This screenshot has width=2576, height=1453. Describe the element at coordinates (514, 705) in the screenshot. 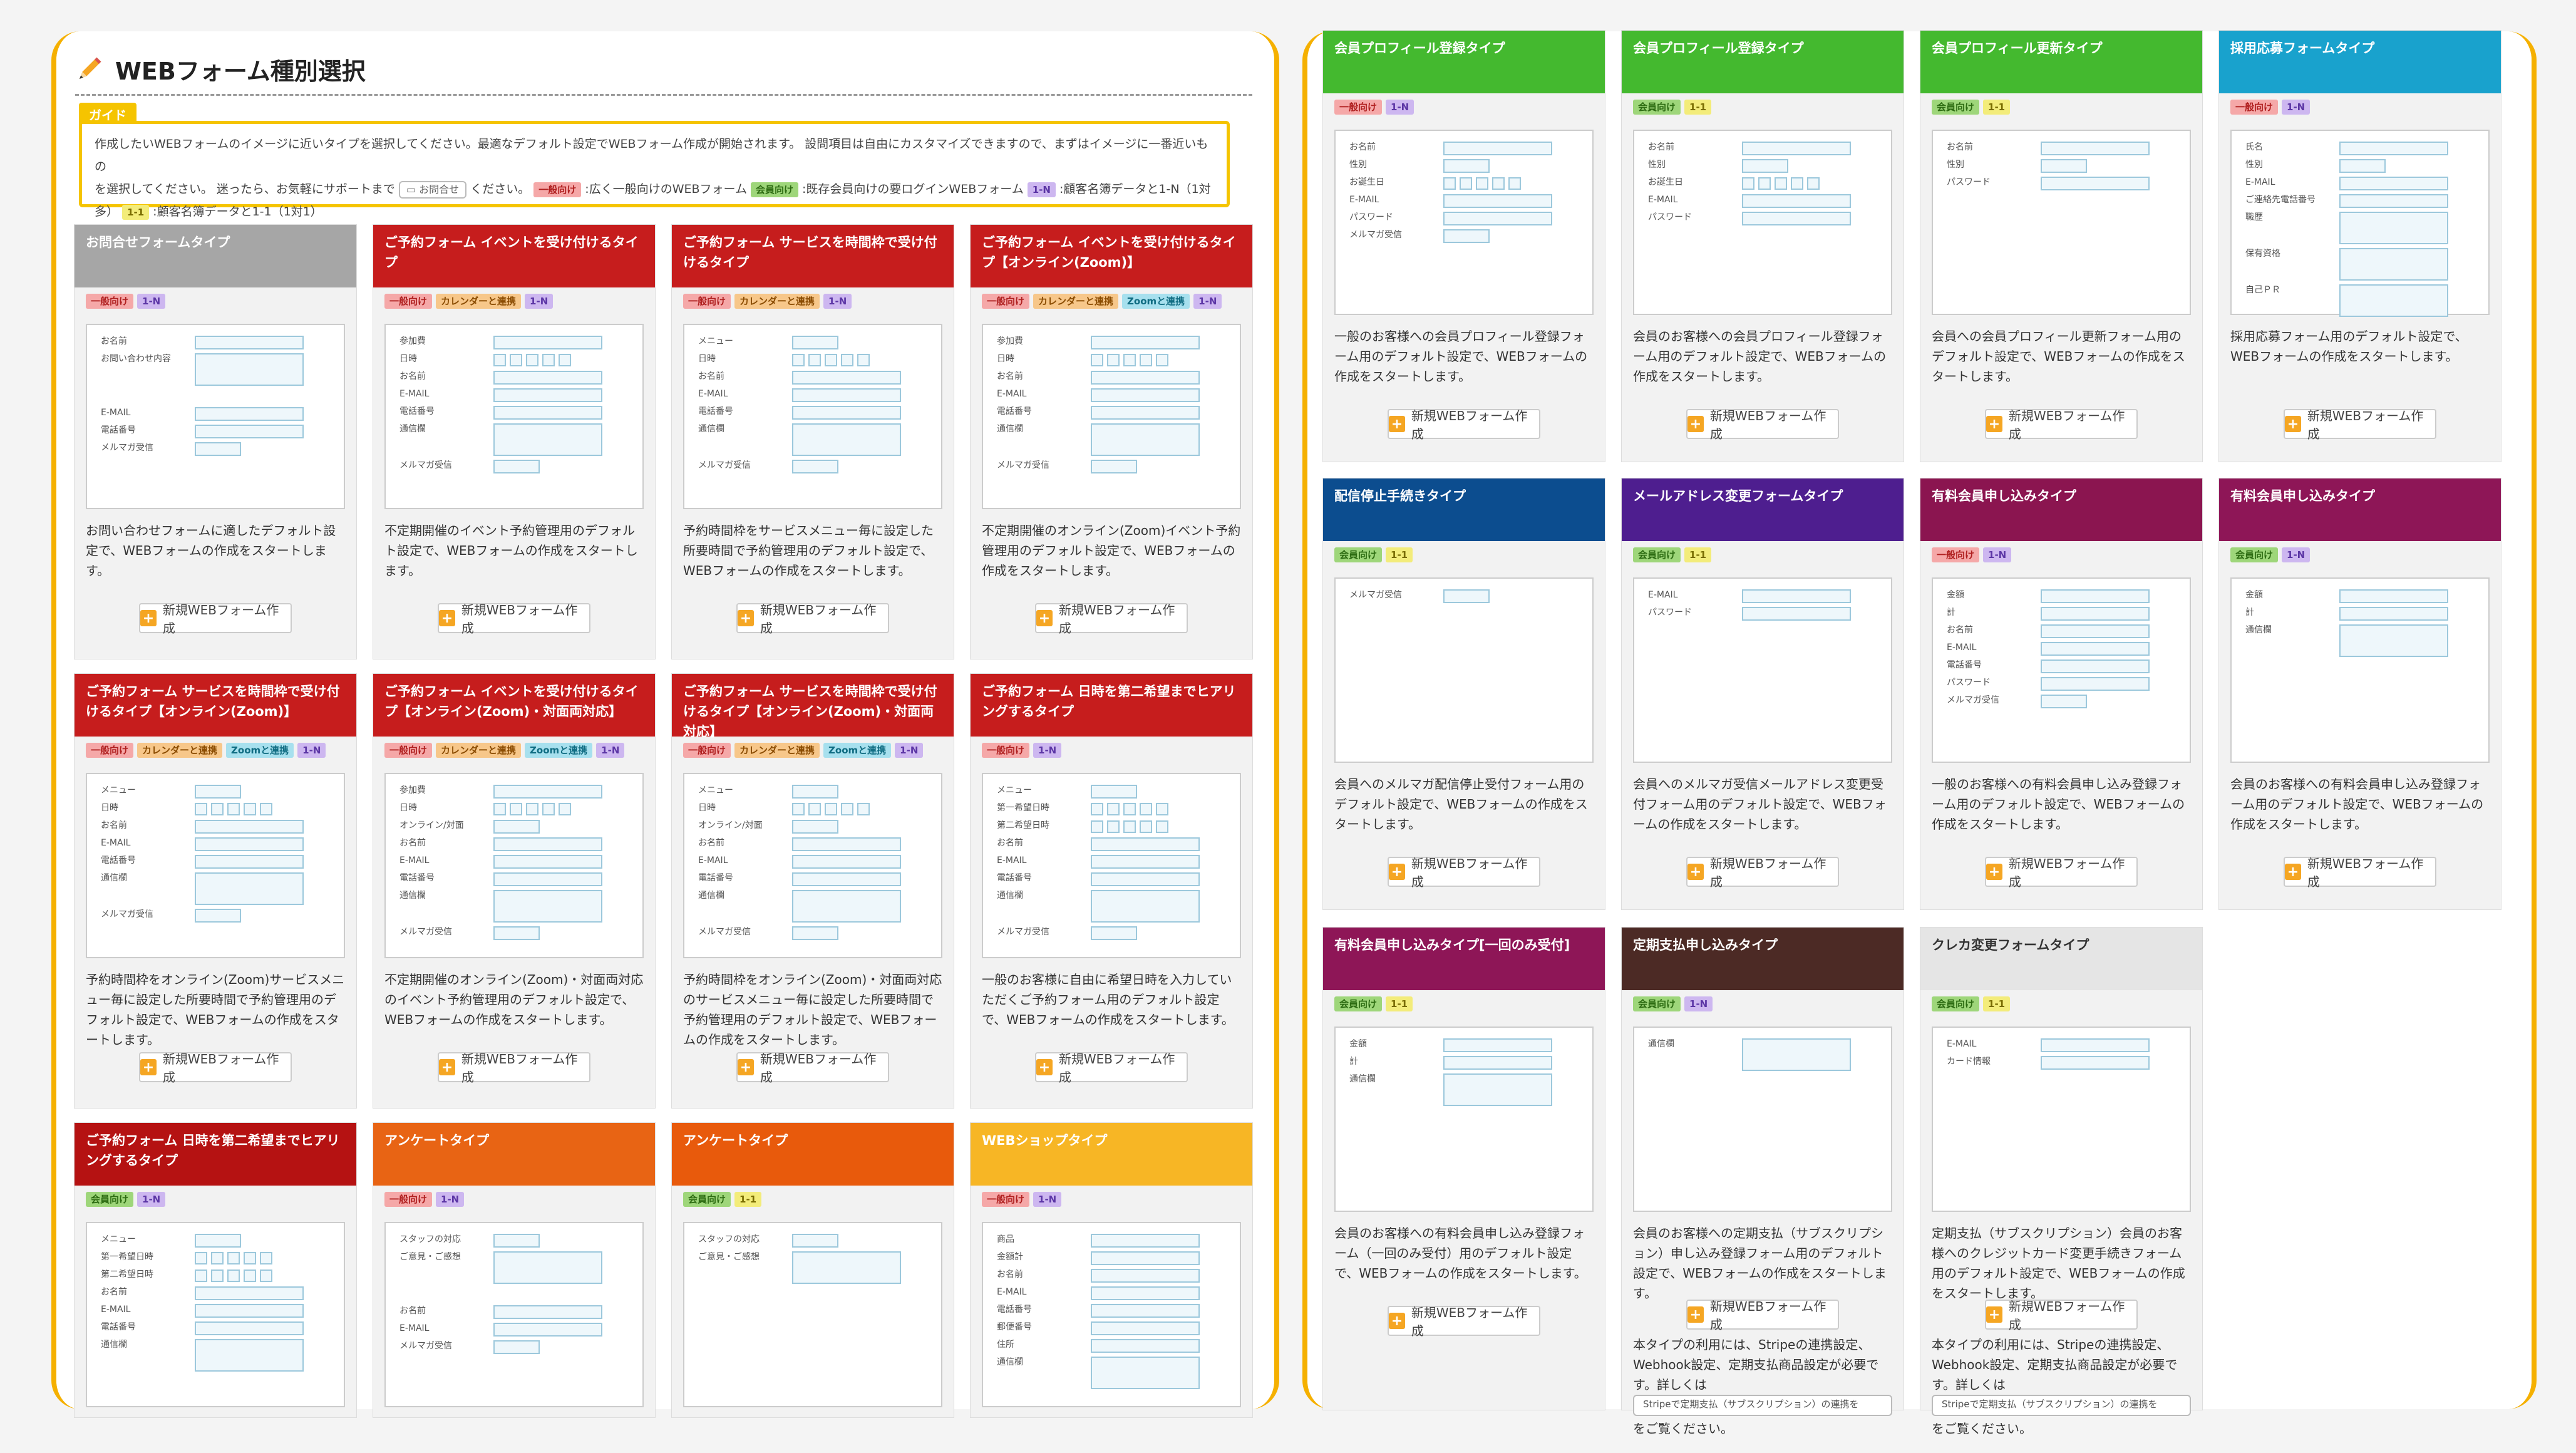

I see `card-title: ご予約フォーム イベントを受け付けるタイプ【オンライン(Zoom)・対面両対応】` at that location.